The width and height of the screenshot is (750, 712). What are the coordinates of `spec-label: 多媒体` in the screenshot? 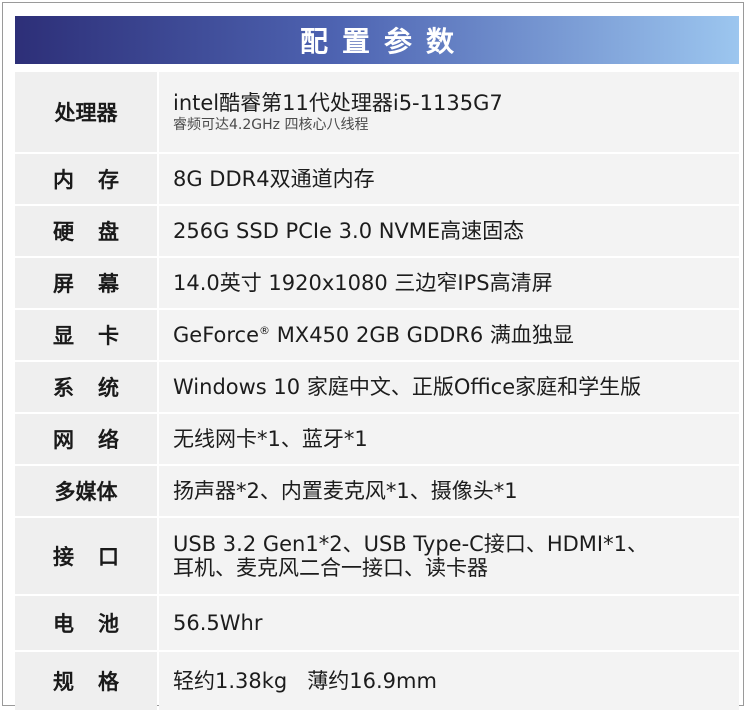 It's located at (86, 491).